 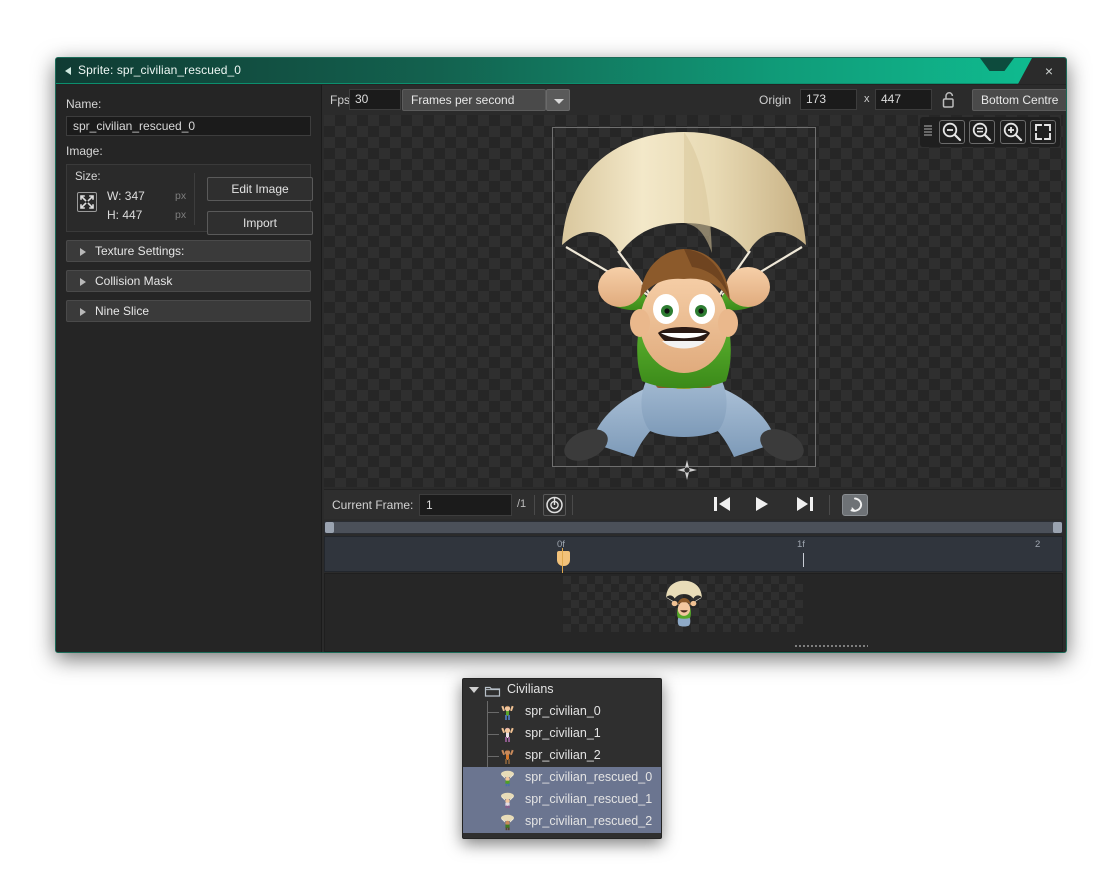 I want to click on tree-item-spr-civilian-rescued-2: spr_civilian_rescued_2, so click(x=562, y=822).